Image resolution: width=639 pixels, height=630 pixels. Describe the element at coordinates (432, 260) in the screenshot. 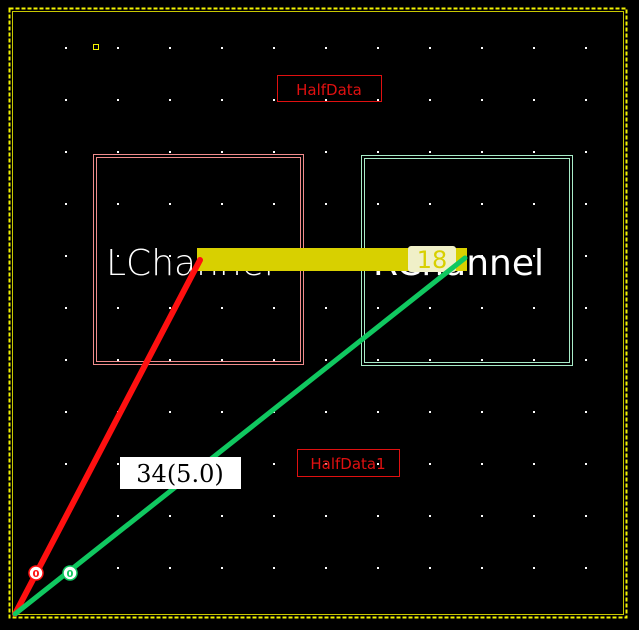

I see `wire-value-text: 18` at that location.